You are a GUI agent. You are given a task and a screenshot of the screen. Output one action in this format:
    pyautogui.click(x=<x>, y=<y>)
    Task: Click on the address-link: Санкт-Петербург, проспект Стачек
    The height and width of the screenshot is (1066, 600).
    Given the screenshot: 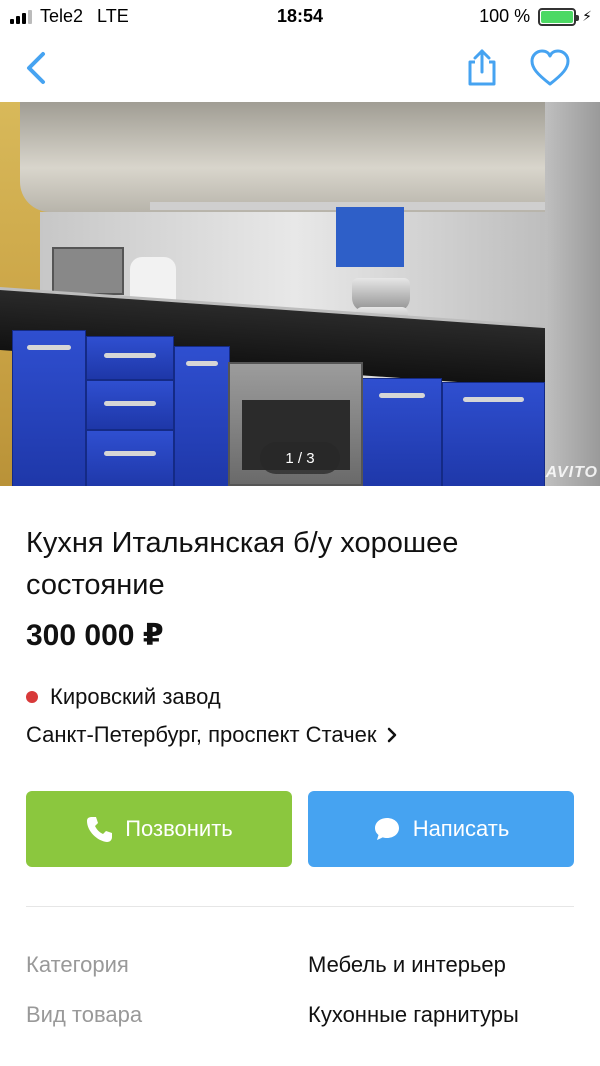 What is the action you would take?
    pyautogui.click(x=212, y=735)
    